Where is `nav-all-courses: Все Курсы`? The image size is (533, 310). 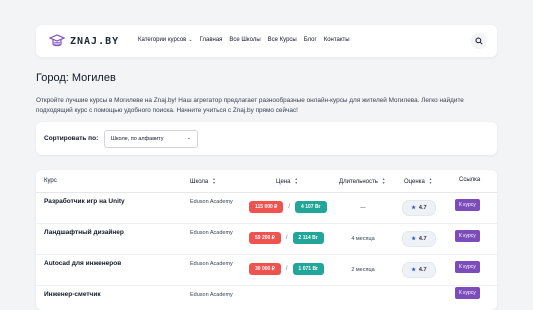 nav-all-courses: Все Курсы is located at coordinates (282, 40).